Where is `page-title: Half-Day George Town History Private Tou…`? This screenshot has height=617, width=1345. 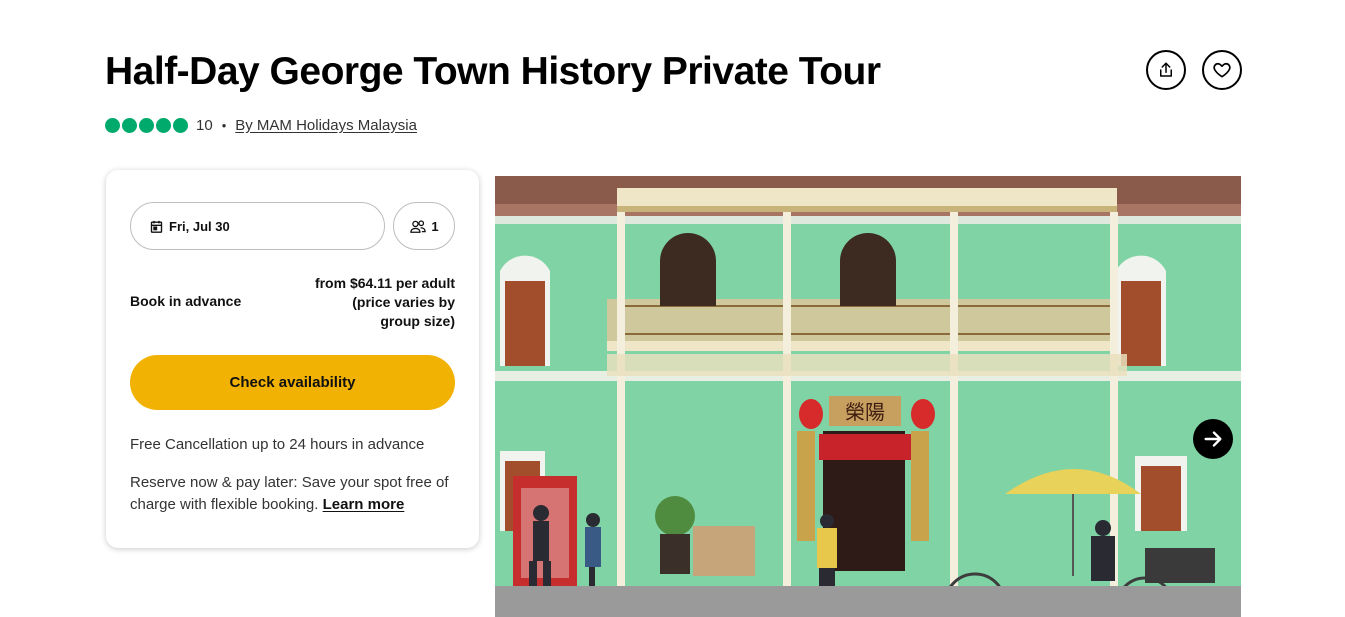 page-title: Half-Day George Town History Private Tou… is located at coordinates (493, 71).